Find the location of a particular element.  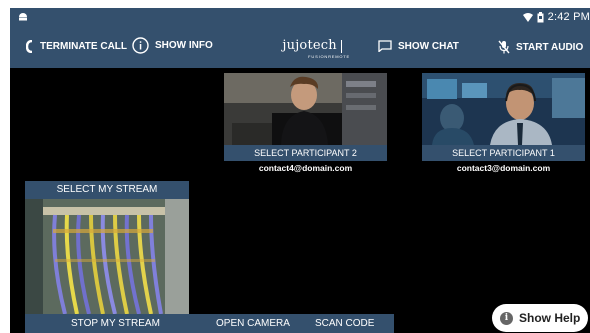

participant-1-tile: SELECT PARTICIPANT 1 contact3@domain.com is located at coordinates (503, 125).